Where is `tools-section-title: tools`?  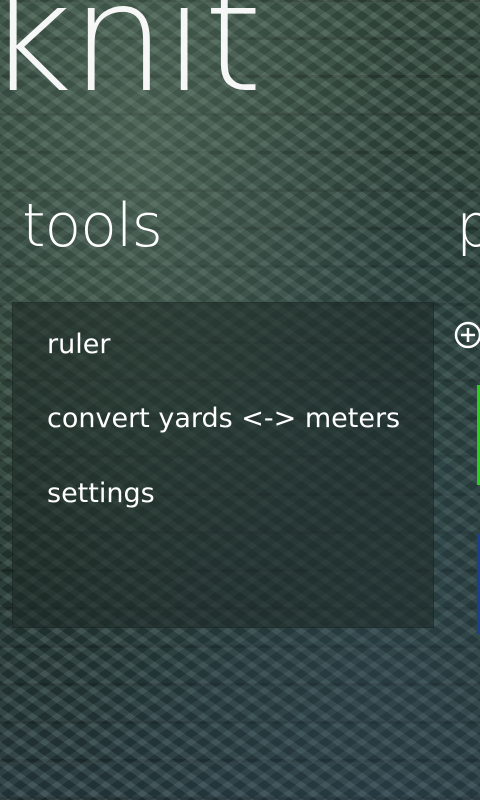 tools-section-title: tools is located at coordinates (92, 226).